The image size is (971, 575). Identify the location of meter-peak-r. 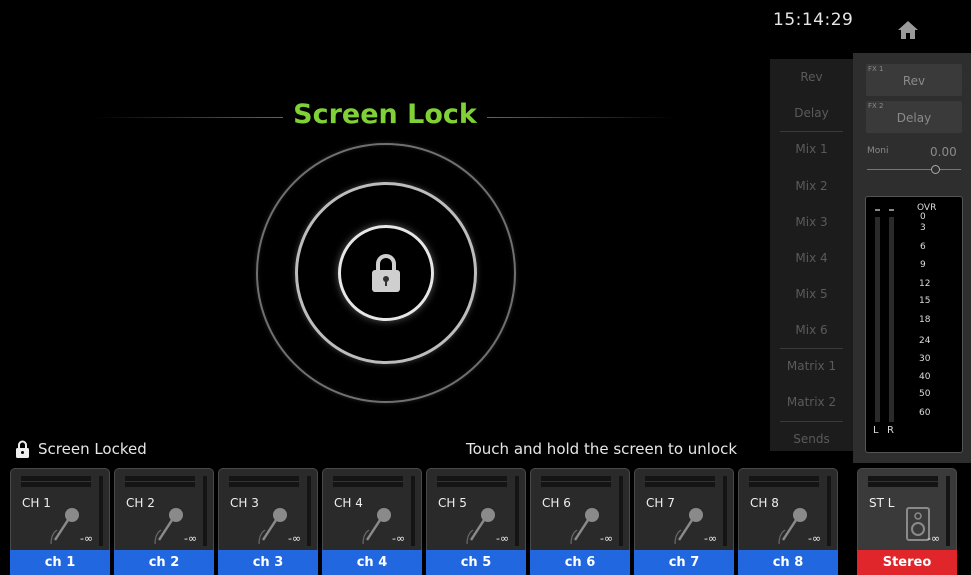
(891, 210).